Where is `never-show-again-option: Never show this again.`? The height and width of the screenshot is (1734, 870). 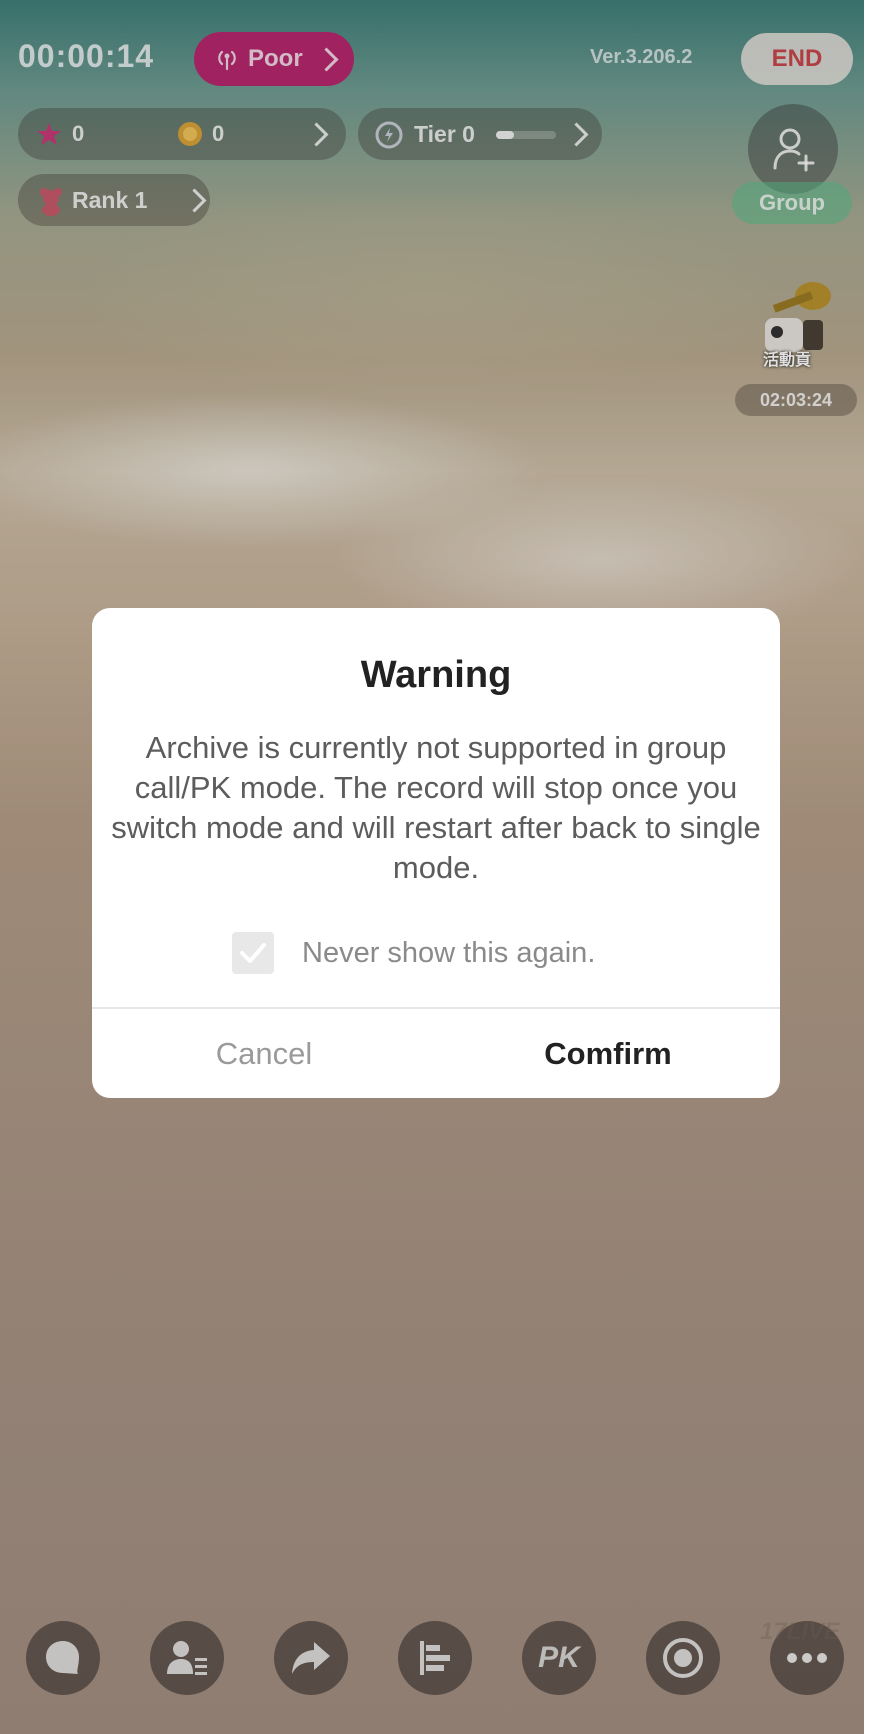
never-show-again-option: Never show this again. is located at coordinates (413, 953).